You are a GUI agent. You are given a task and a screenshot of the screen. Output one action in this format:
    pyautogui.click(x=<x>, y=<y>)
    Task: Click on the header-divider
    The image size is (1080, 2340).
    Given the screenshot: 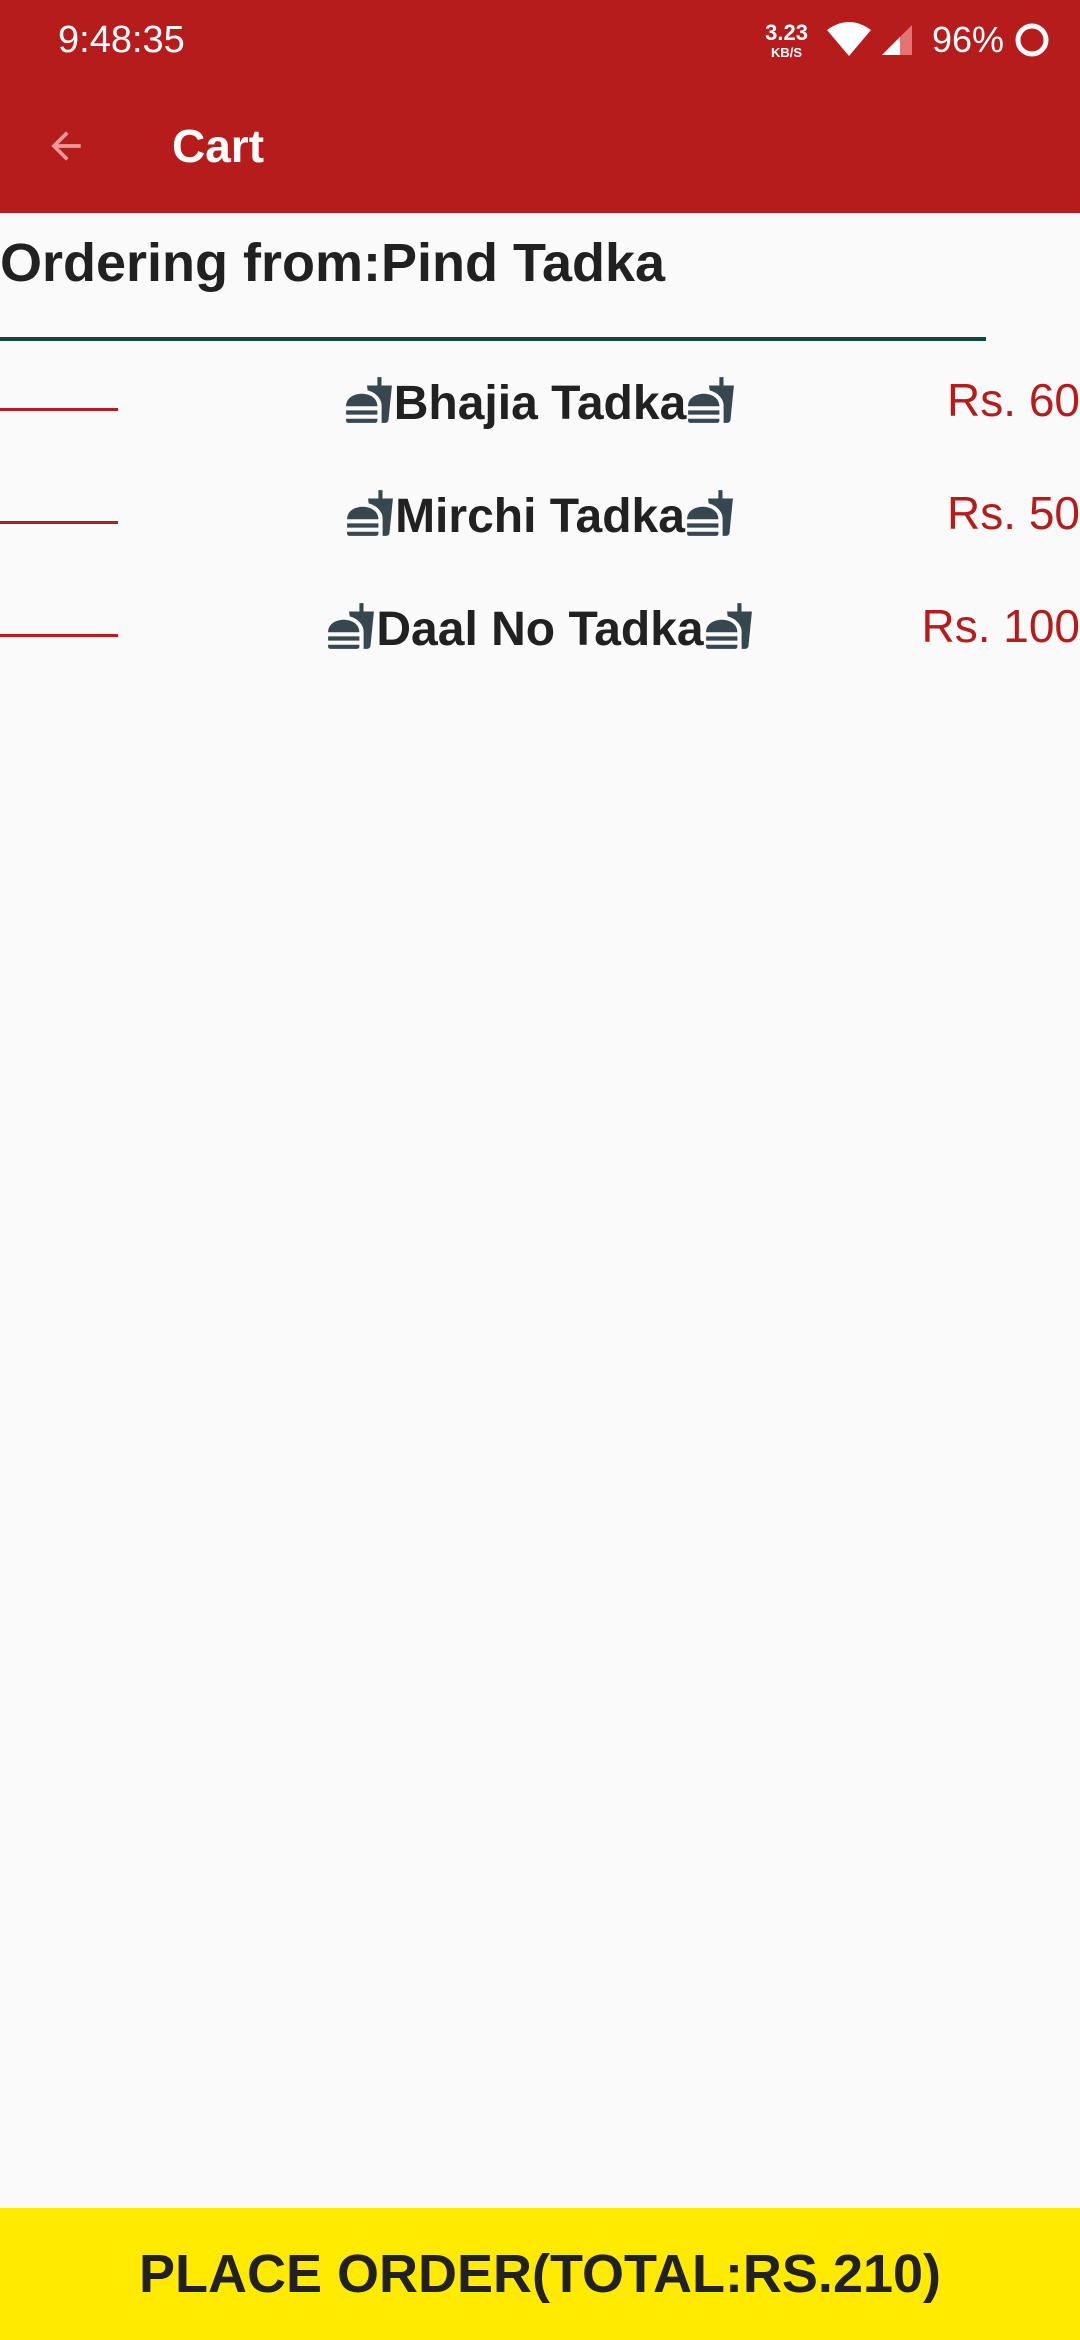 What is the action you would take?
    pyautogui.click(x=493, y=339)
    